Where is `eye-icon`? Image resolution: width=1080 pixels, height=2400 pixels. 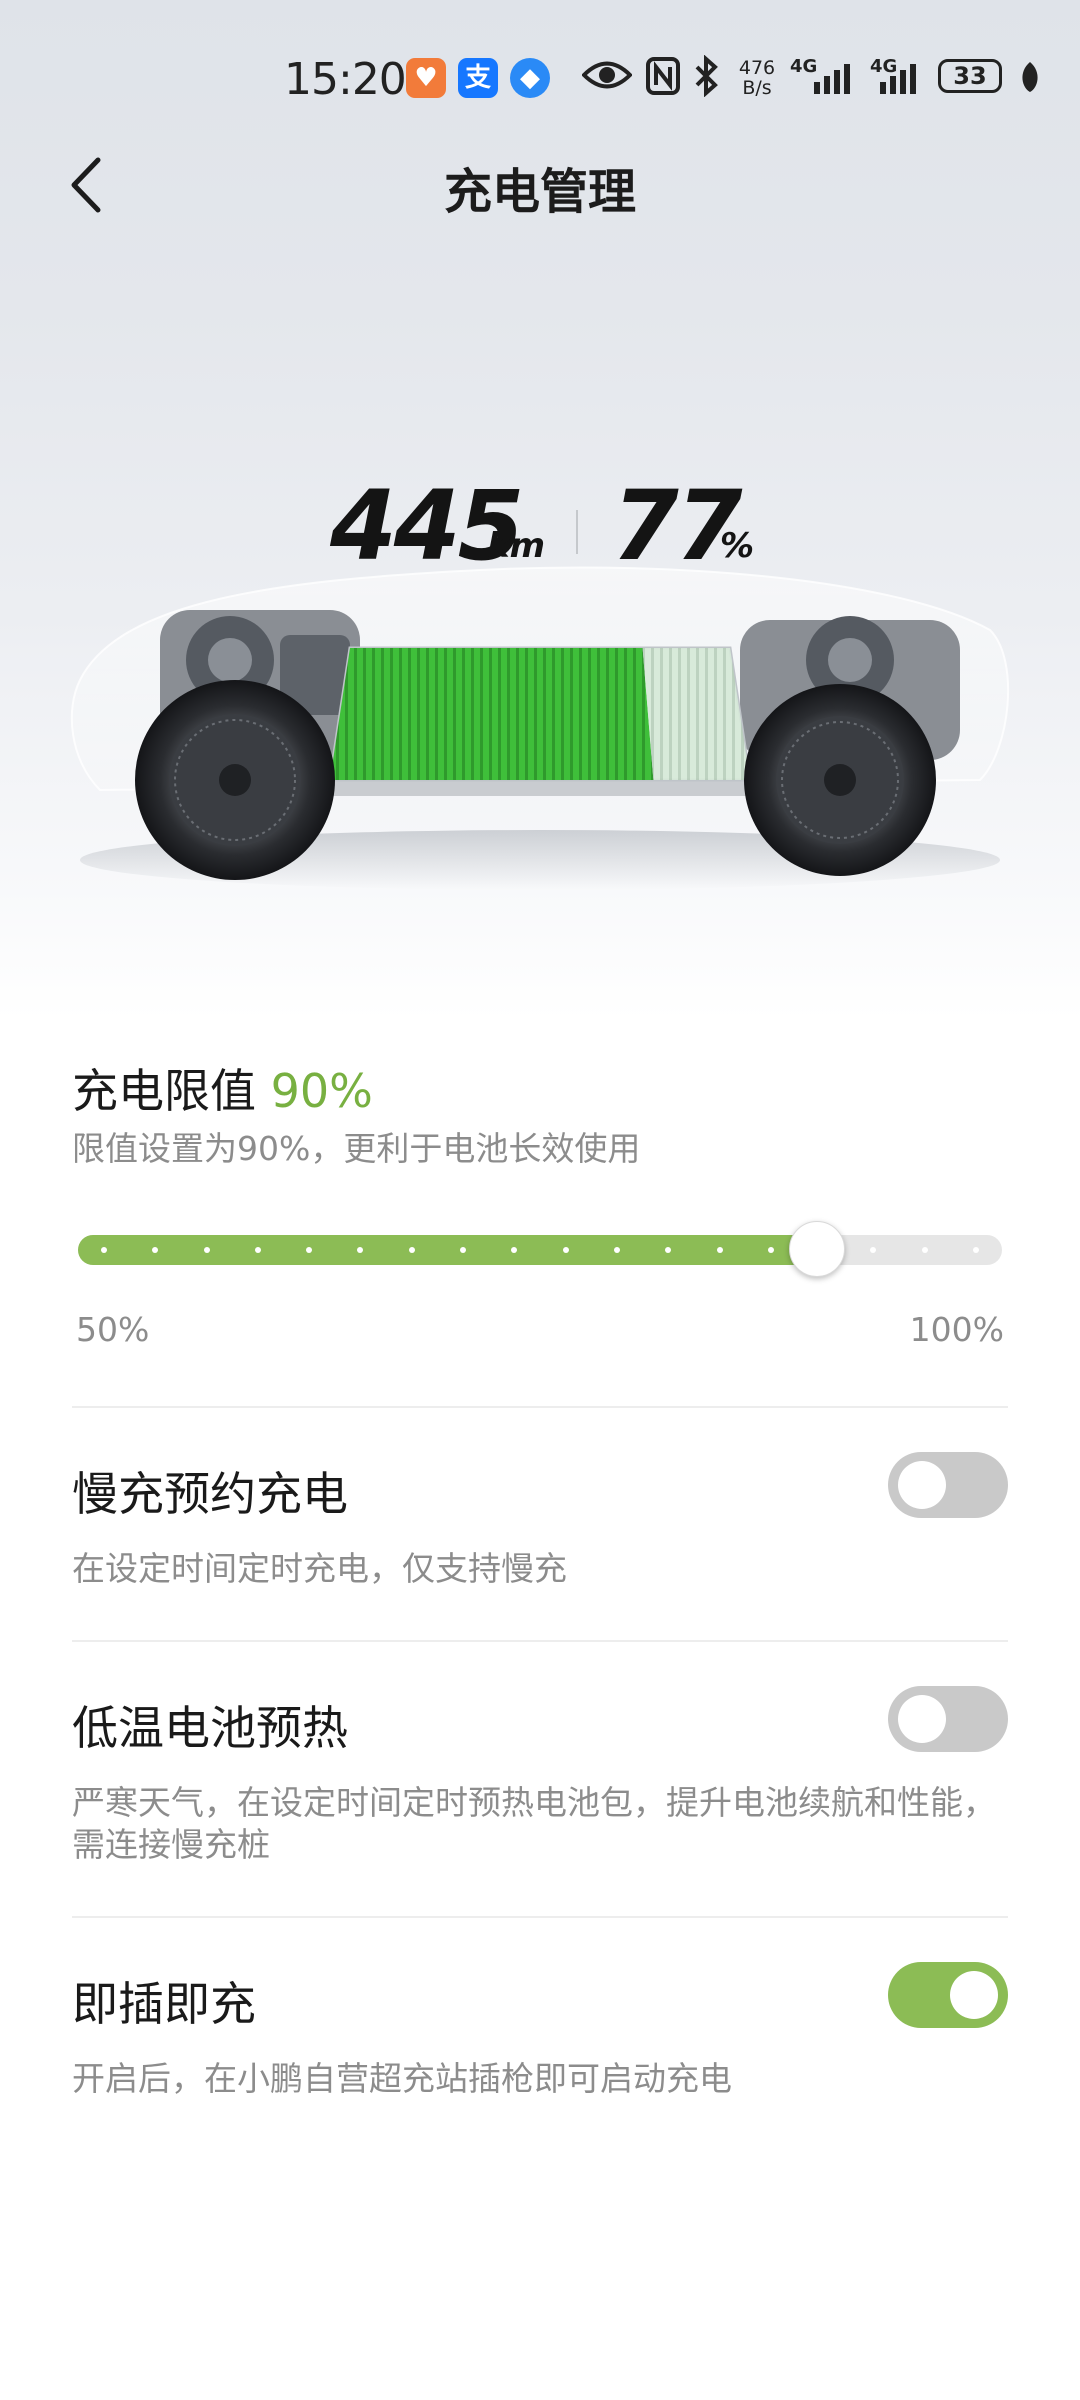 eye-icon is located at coordinates (607, 75).